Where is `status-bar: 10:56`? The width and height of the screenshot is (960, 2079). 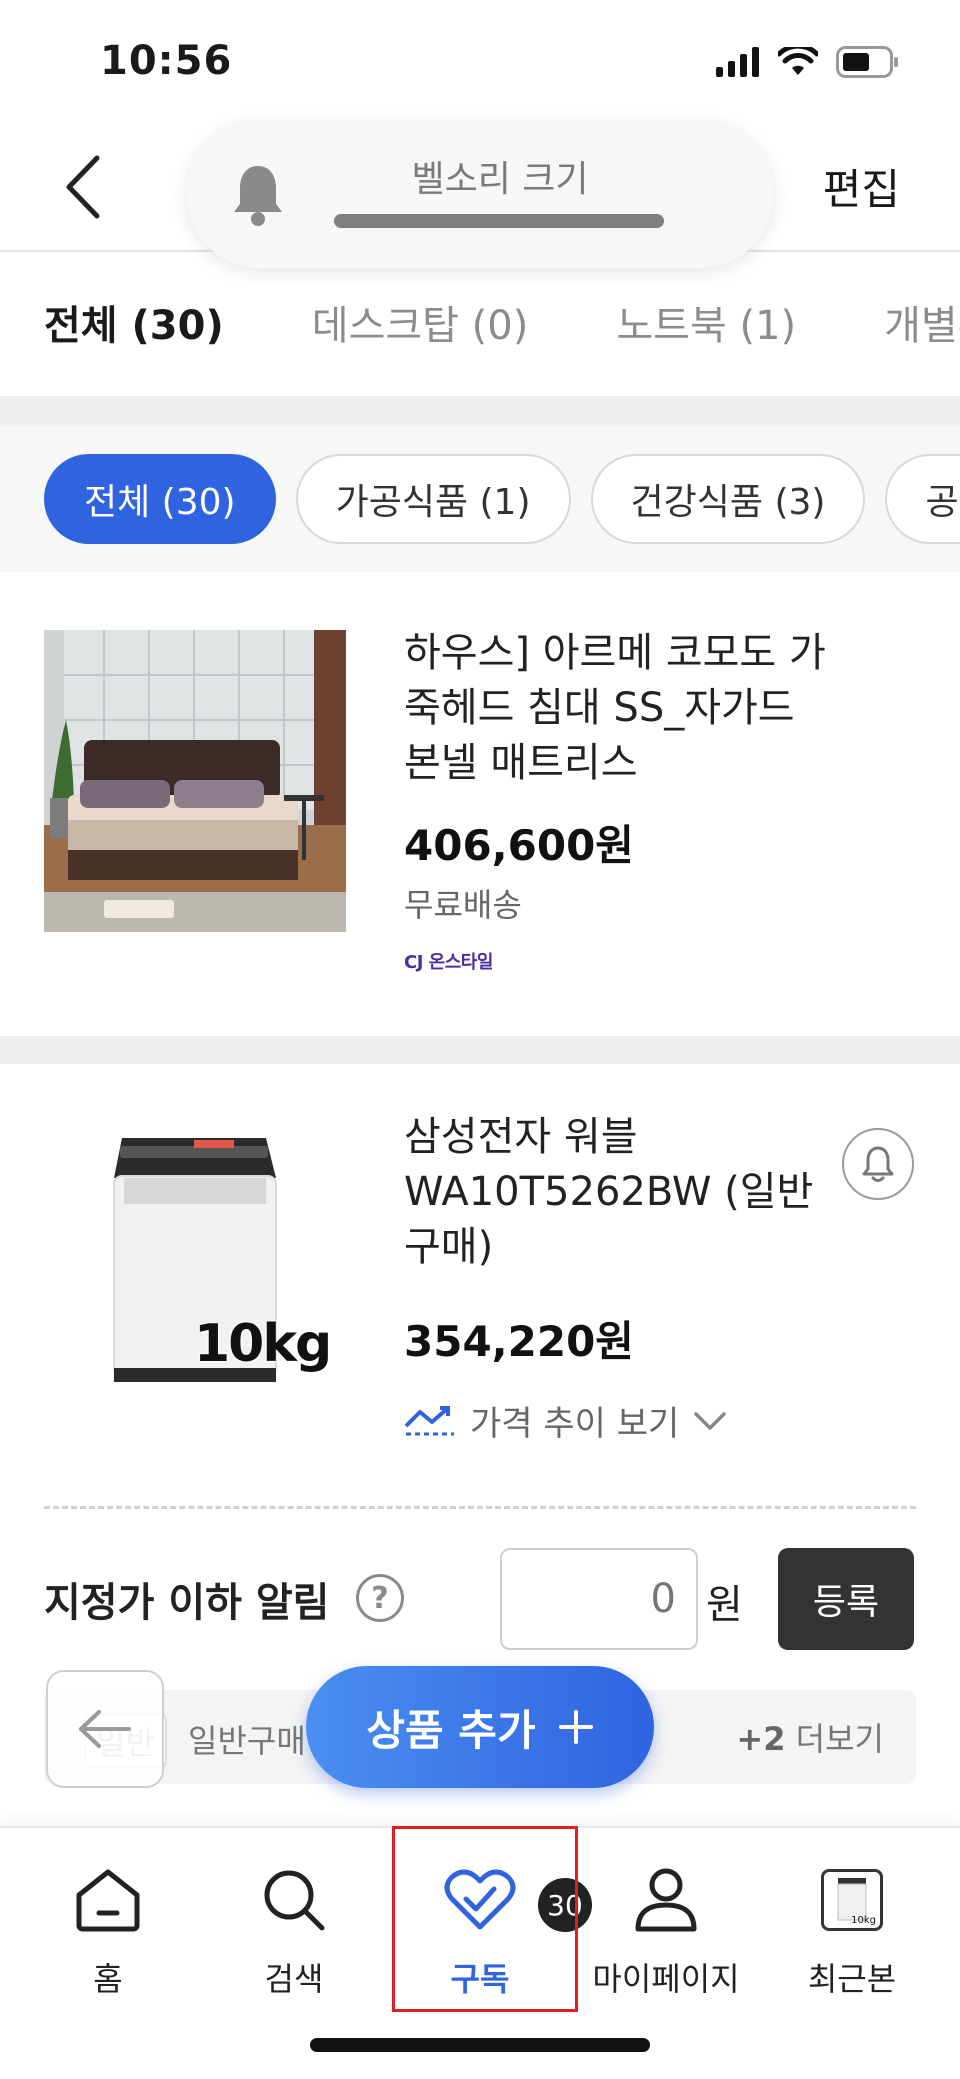 status-bar: 10:56 is located at coordinates (480, 60).